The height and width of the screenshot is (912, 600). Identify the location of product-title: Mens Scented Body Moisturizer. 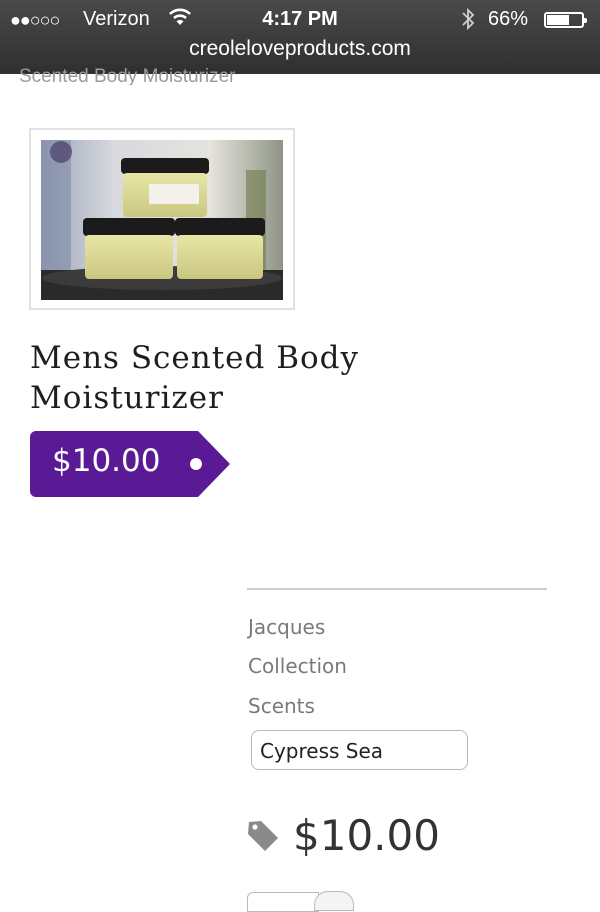
(195, 378).